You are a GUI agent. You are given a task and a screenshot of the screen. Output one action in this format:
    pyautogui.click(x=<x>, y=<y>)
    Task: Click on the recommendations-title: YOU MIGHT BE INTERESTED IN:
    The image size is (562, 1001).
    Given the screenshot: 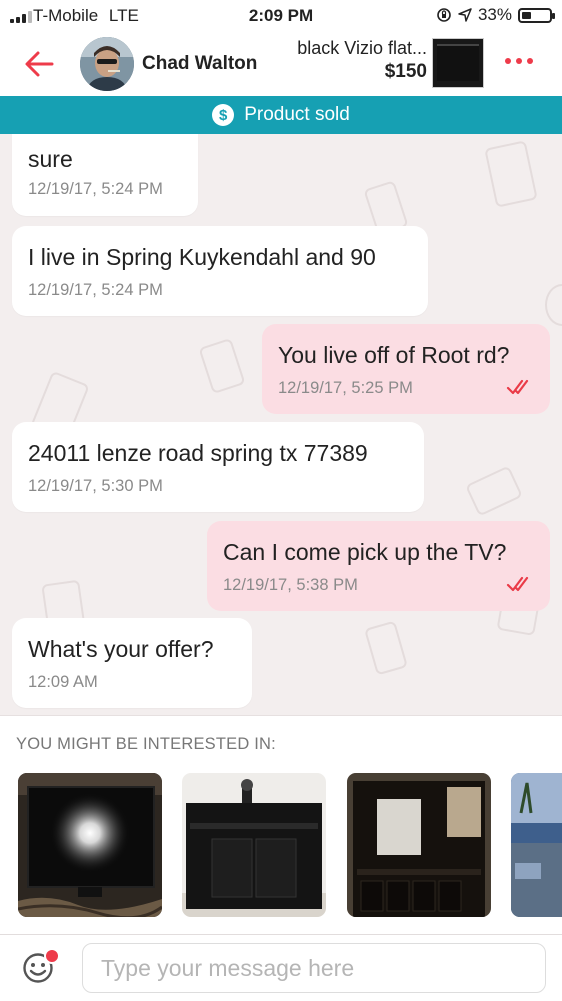 What is the action you would take?
    pyautogui.click(x=146, y=744)
    